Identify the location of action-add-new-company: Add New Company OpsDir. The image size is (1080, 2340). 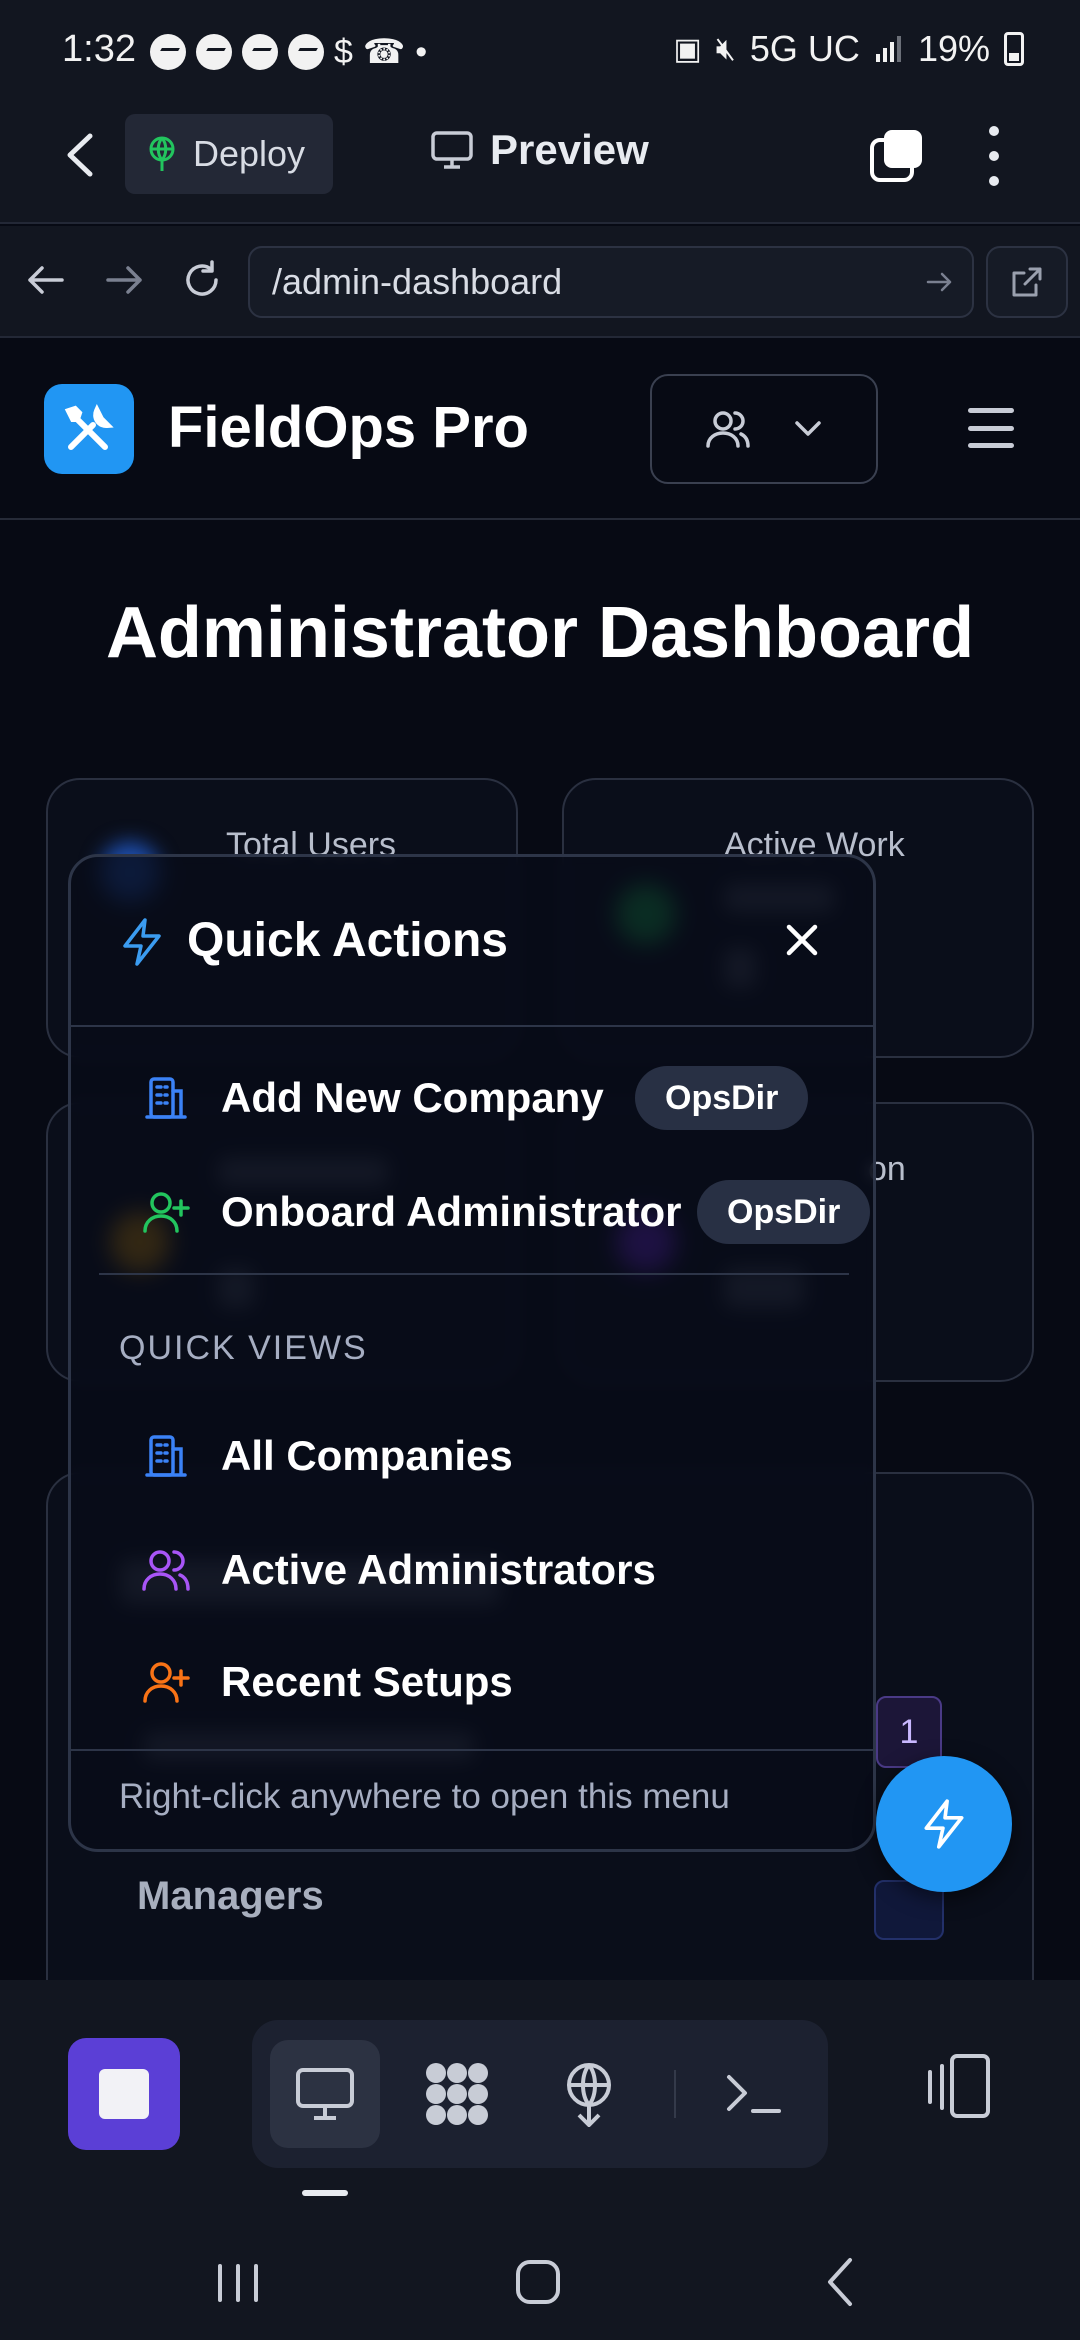
(472, 1098).